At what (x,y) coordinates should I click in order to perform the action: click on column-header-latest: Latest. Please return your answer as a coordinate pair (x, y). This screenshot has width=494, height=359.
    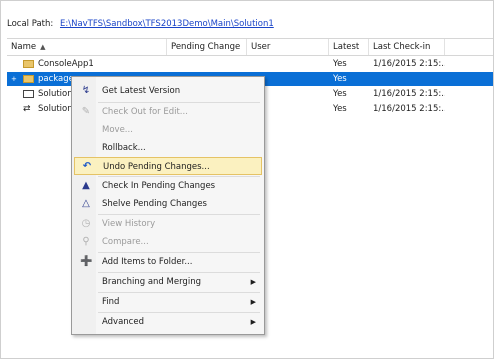
    Looking at the image, I should click on (349, 47).